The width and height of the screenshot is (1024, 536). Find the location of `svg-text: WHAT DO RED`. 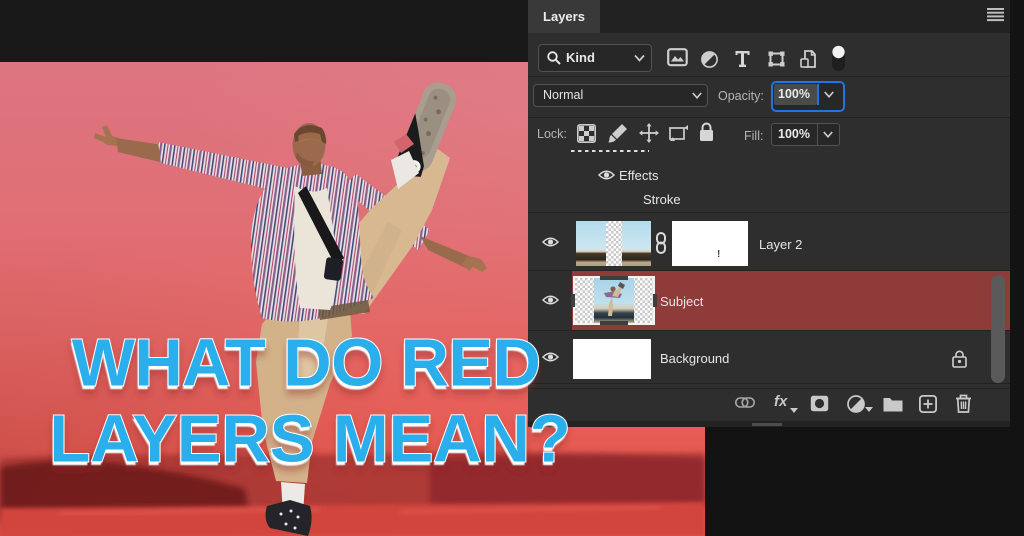

svg-text: WHAT DO RED is located at coordinates (306, 363).